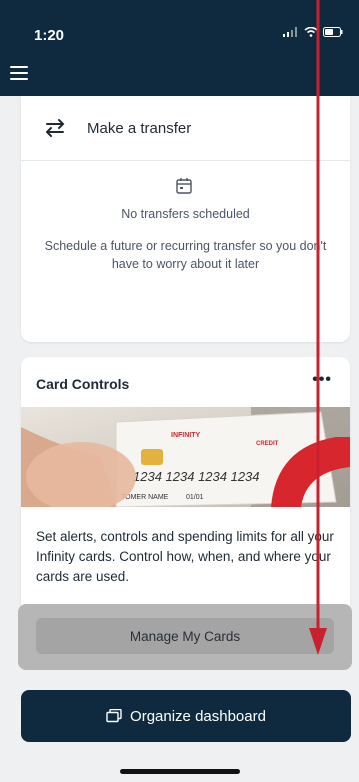  I want to click on manage-cards-overlay: Manage My Cards, so click(185, 637).